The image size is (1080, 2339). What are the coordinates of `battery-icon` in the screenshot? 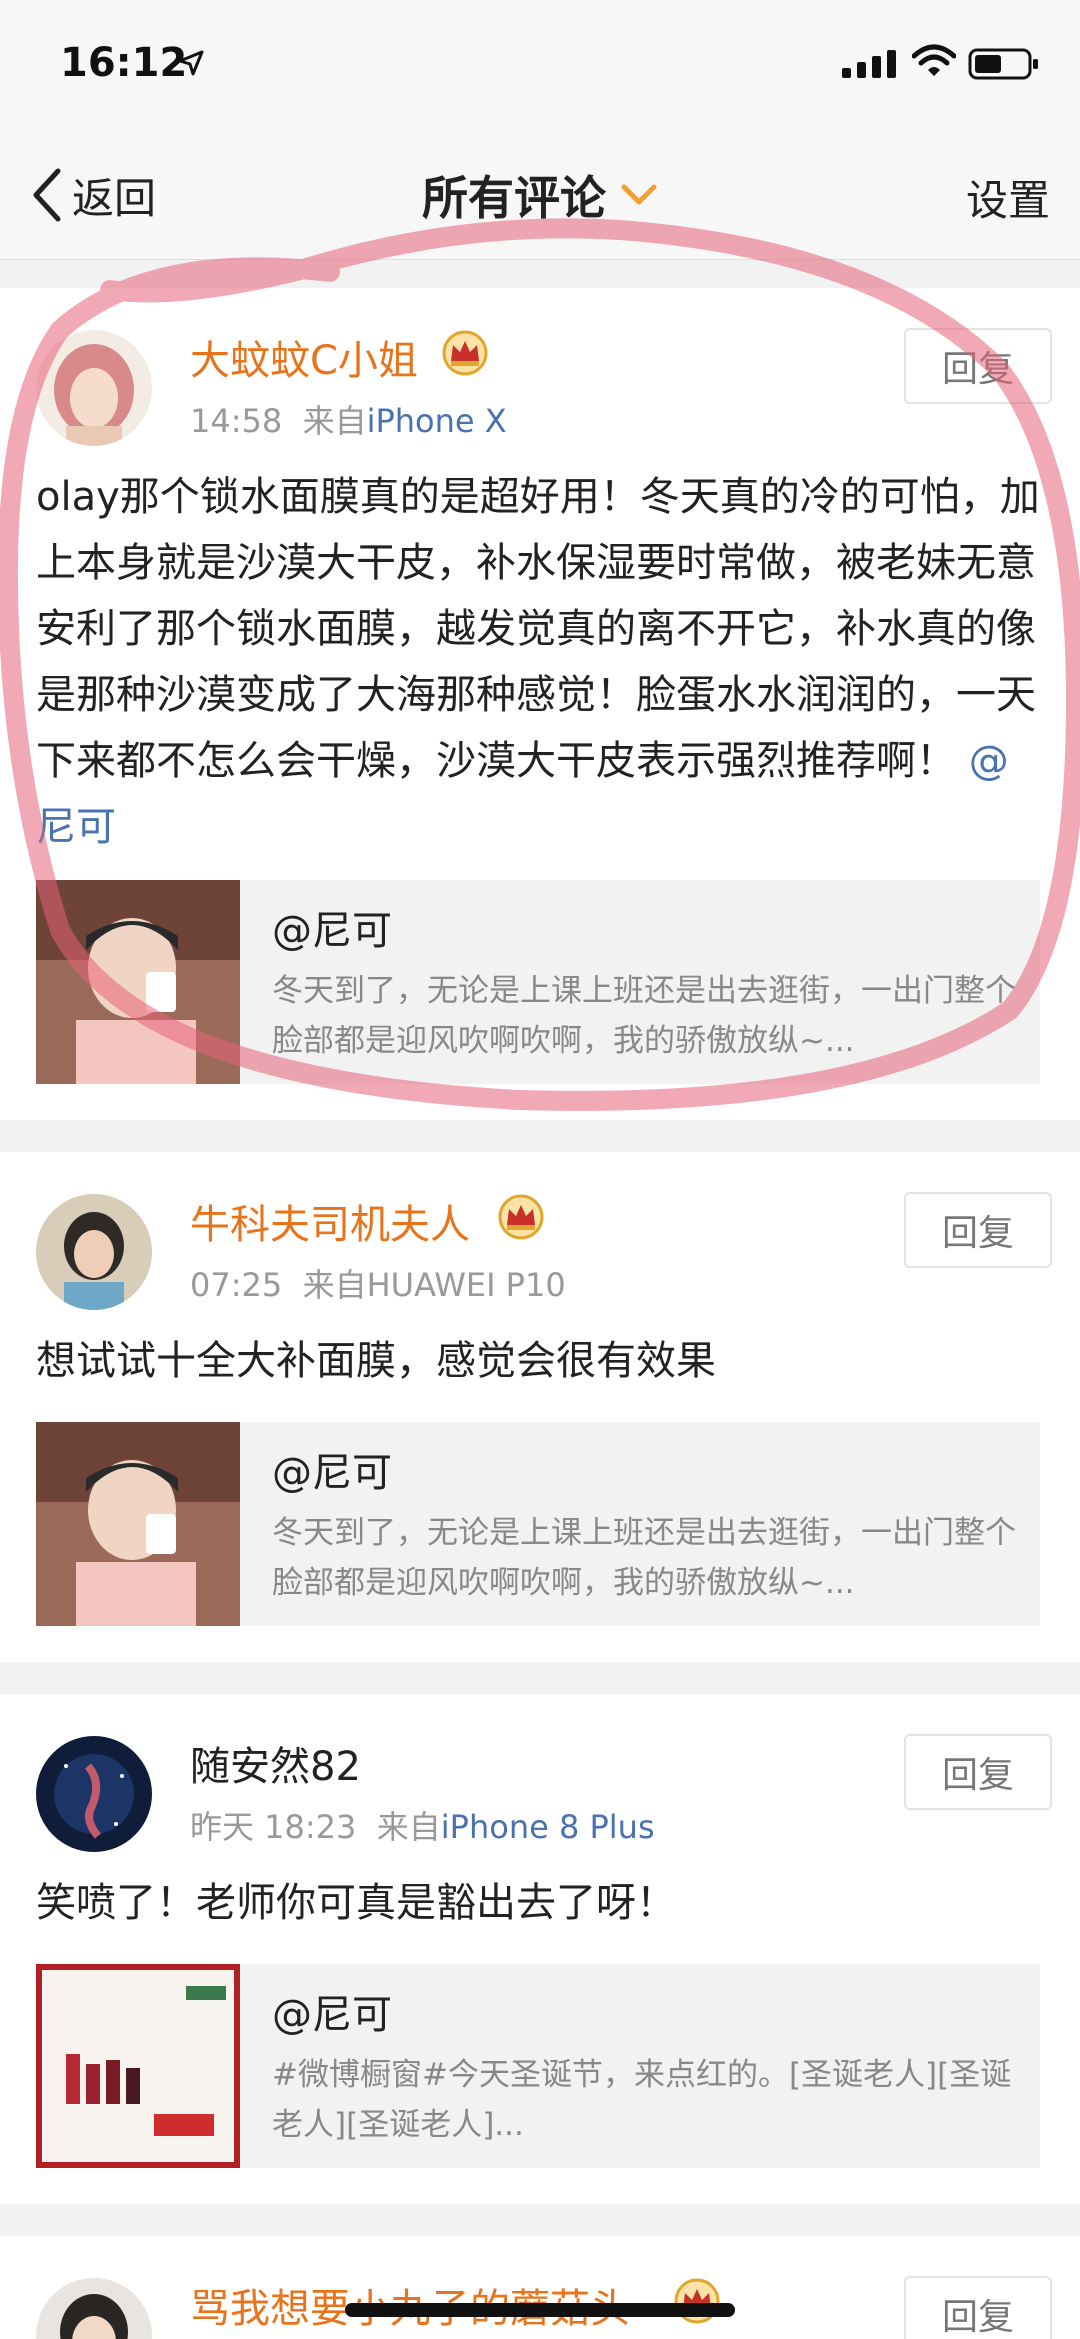 It's located at (1003, 64).